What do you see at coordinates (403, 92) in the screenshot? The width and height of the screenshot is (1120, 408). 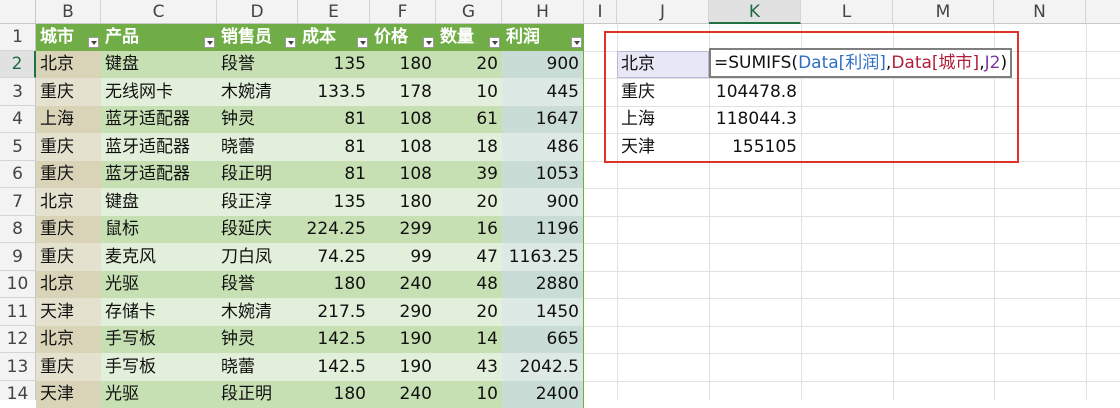 I see `table-cell: 178` at bounding box center [403, 92].